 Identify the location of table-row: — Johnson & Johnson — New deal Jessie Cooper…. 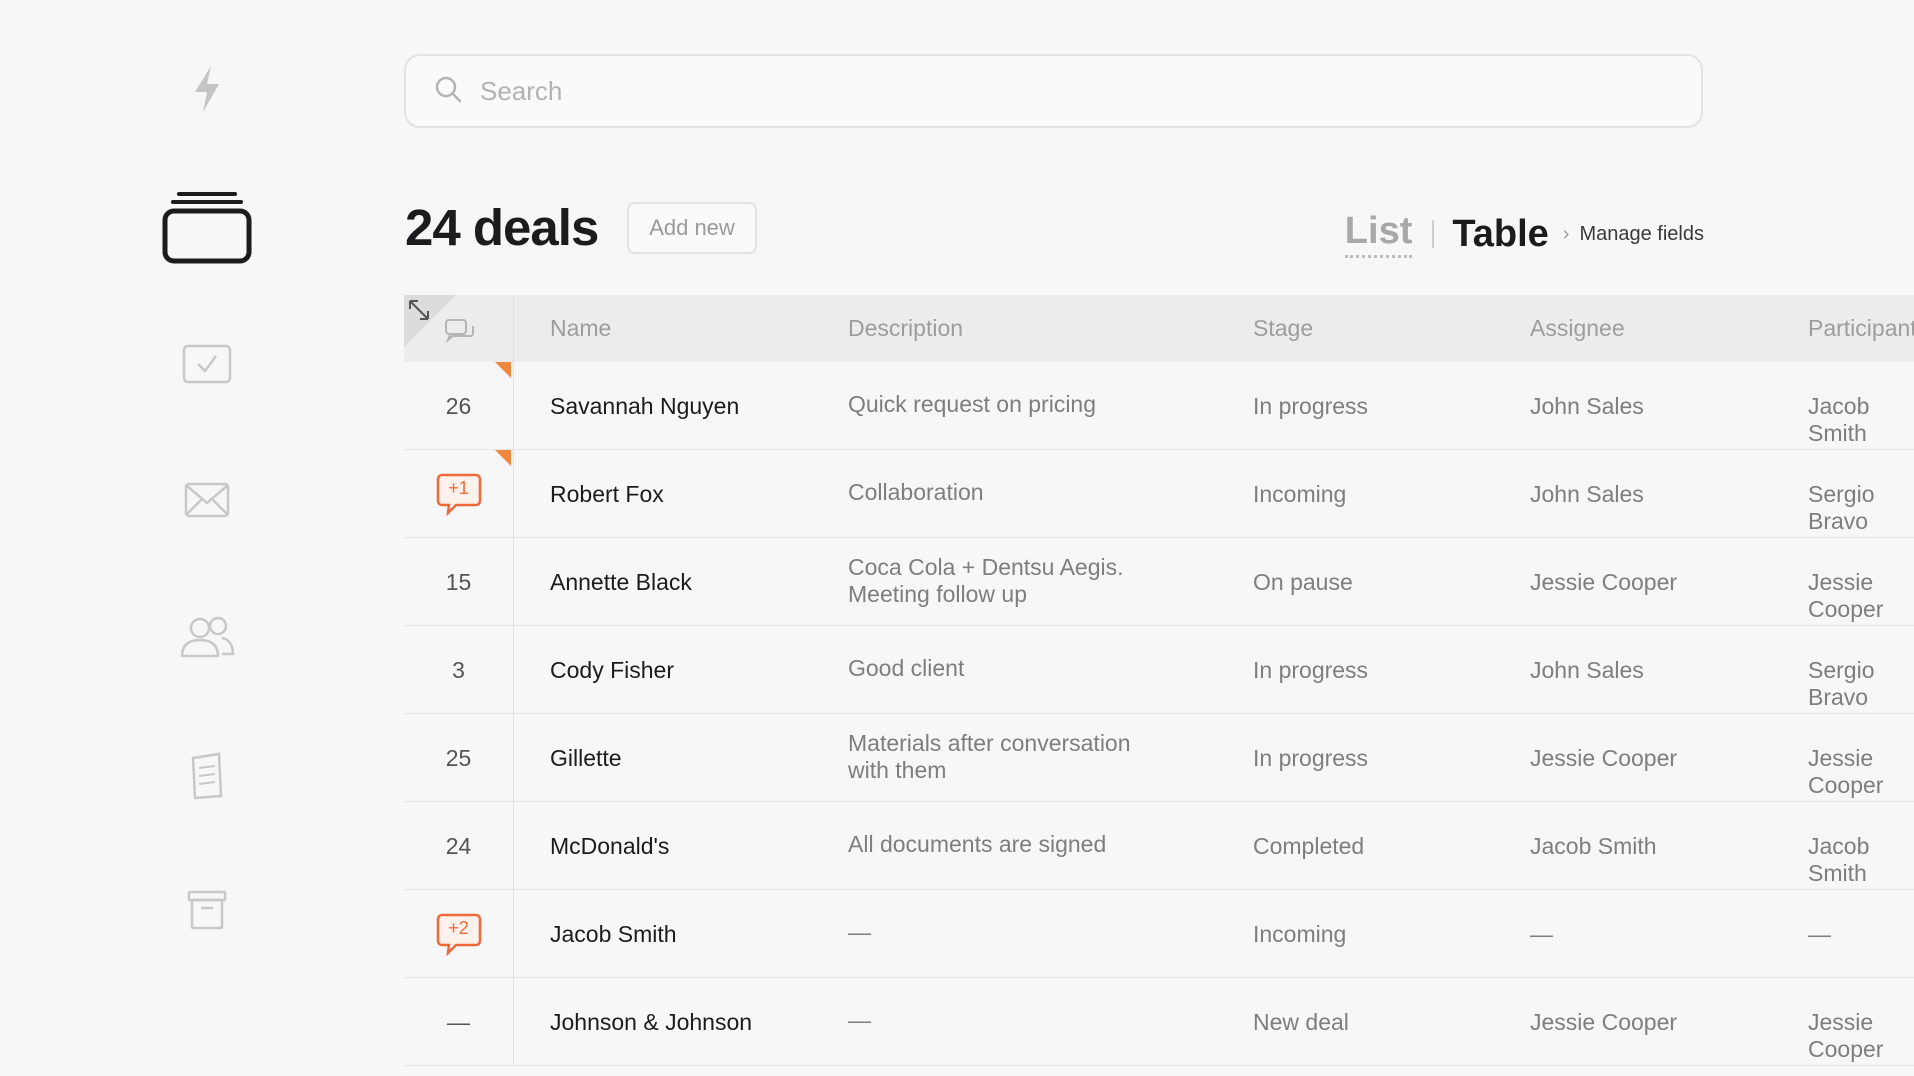
(1159, 1022).